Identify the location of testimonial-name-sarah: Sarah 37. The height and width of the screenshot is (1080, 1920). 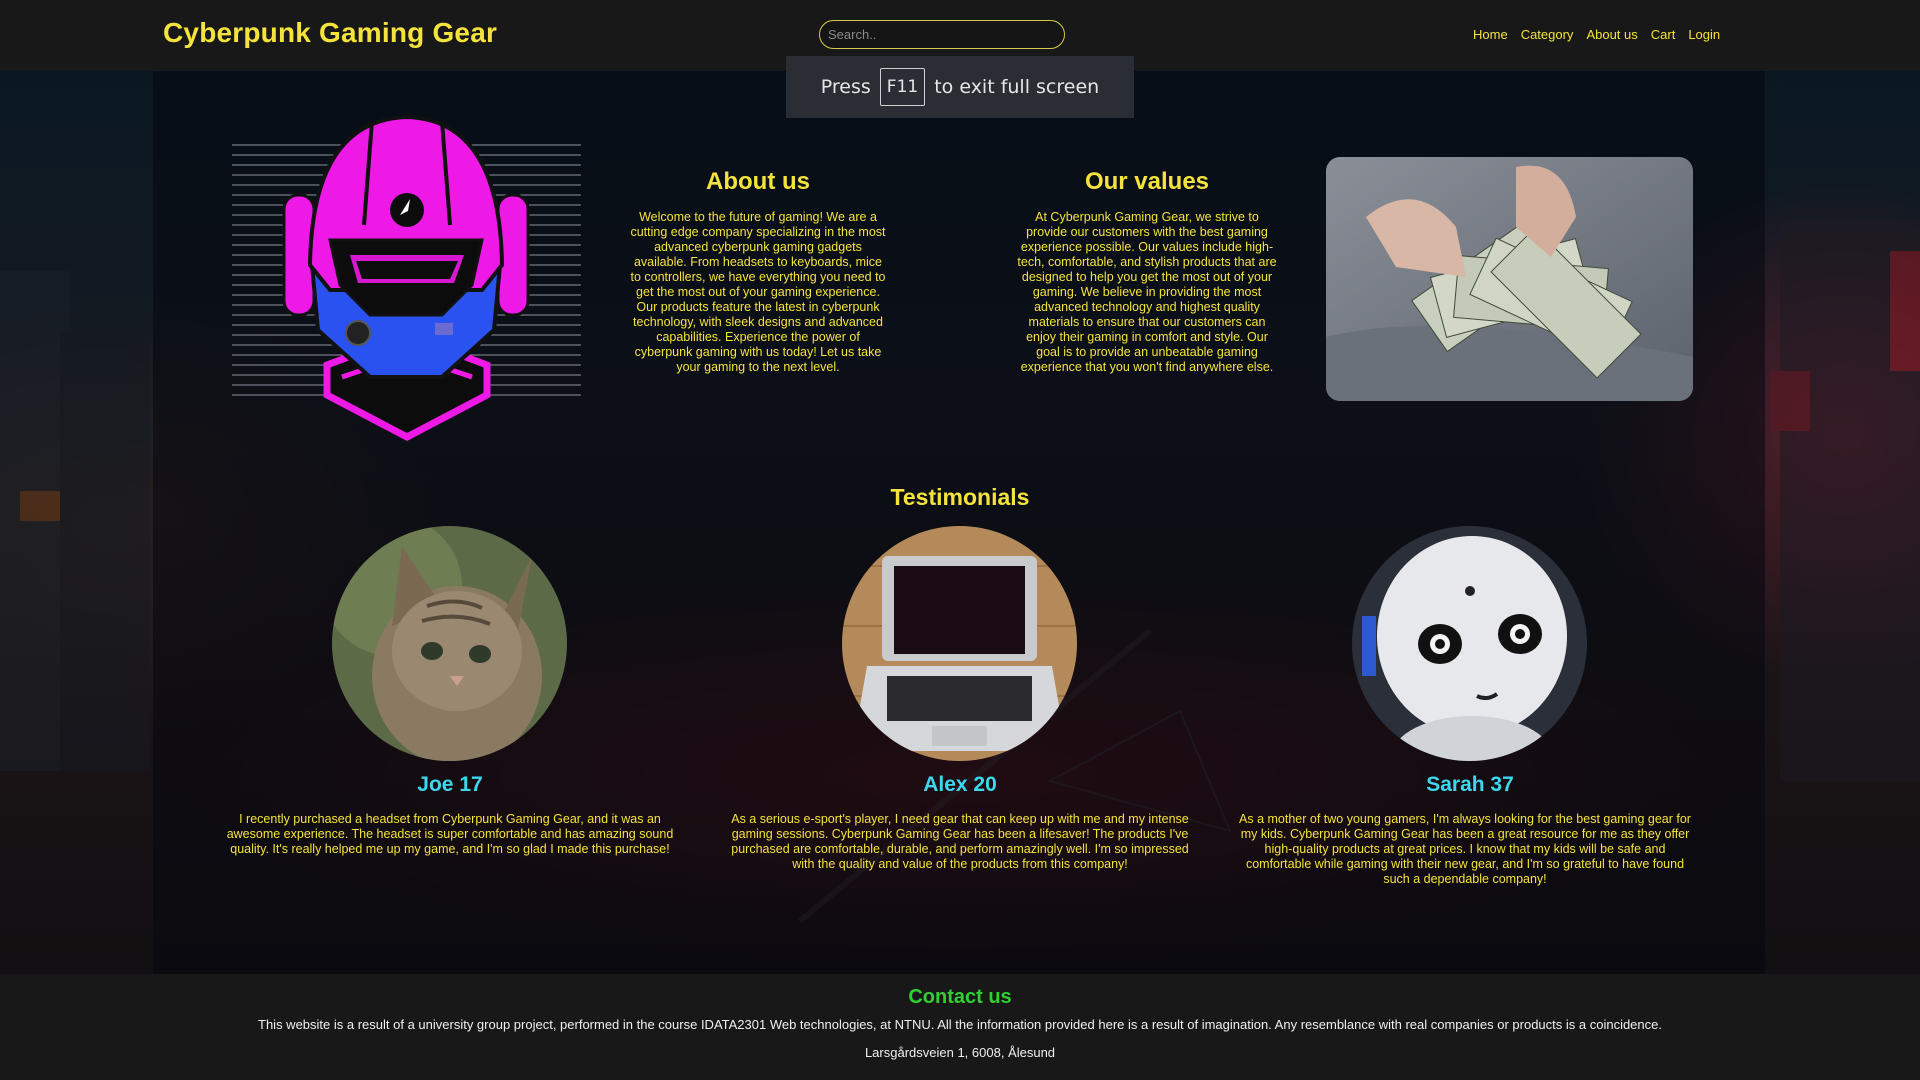
(1470, 784).